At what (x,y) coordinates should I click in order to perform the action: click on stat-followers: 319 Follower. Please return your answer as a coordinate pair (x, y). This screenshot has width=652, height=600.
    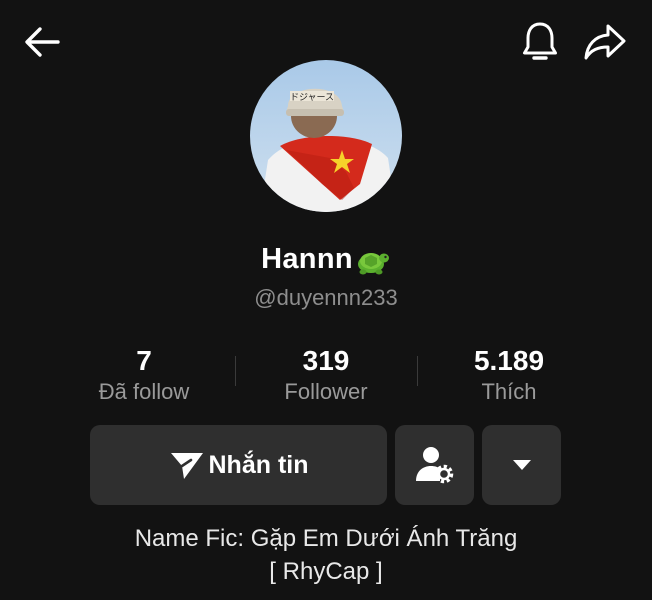
    Looking at the image, I should click on (326, 375).